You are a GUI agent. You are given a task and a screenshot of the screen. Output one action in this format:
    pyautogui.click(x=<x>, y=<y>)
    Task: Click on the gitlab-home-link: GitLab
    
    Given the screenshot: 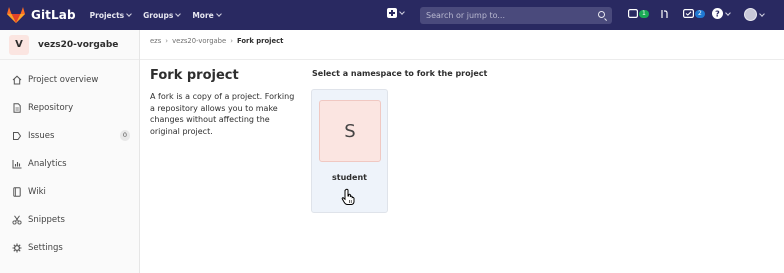 What is the action you would take?
    pyautogui.click(x=41, y=15)
    